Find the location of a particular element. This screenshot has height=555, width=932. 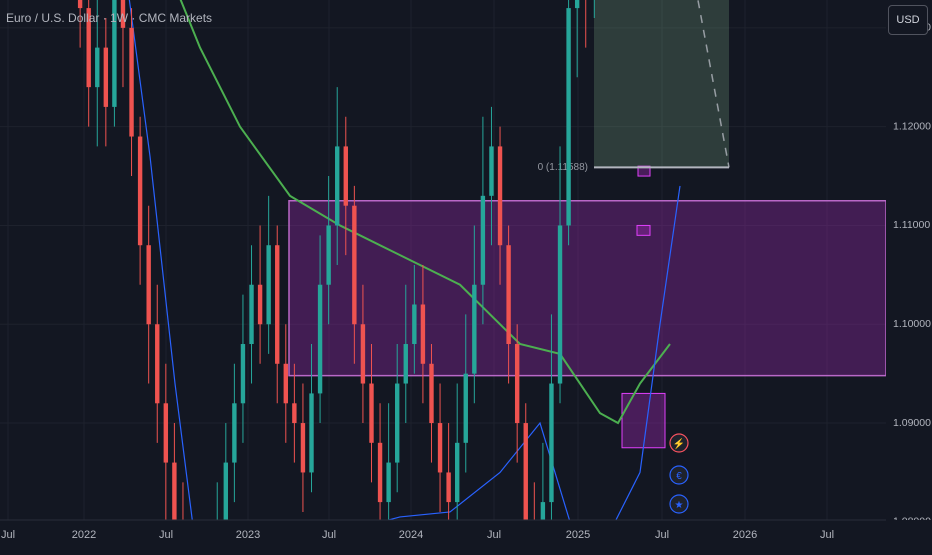

euro-flag-icon-glyph: € is located at coordinates (679, 476).